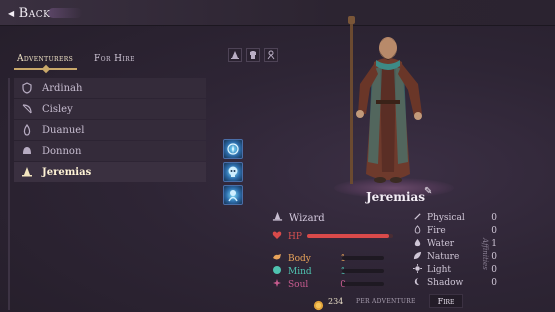 The image size is (555, 312). I want to click on affinity-label: Physical, so click(446, 218).